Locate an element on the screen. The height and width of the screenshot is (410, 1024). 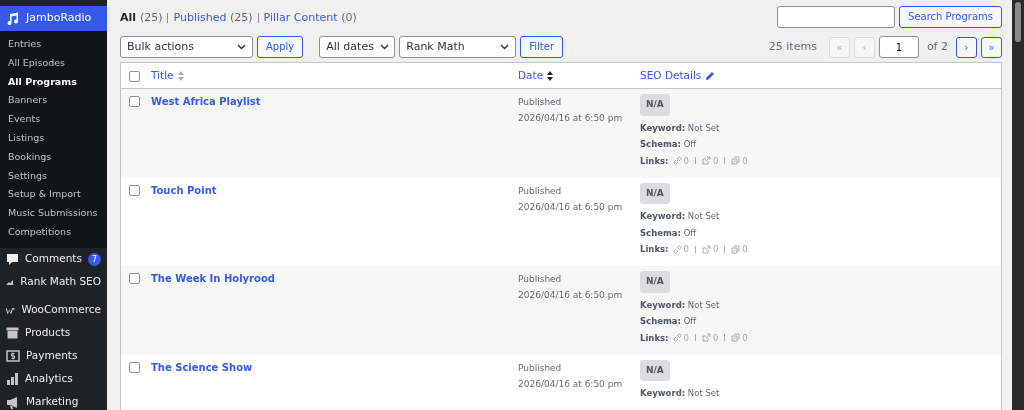
post-title-link: West Africa Playlist is located at coordinates (206, 101).